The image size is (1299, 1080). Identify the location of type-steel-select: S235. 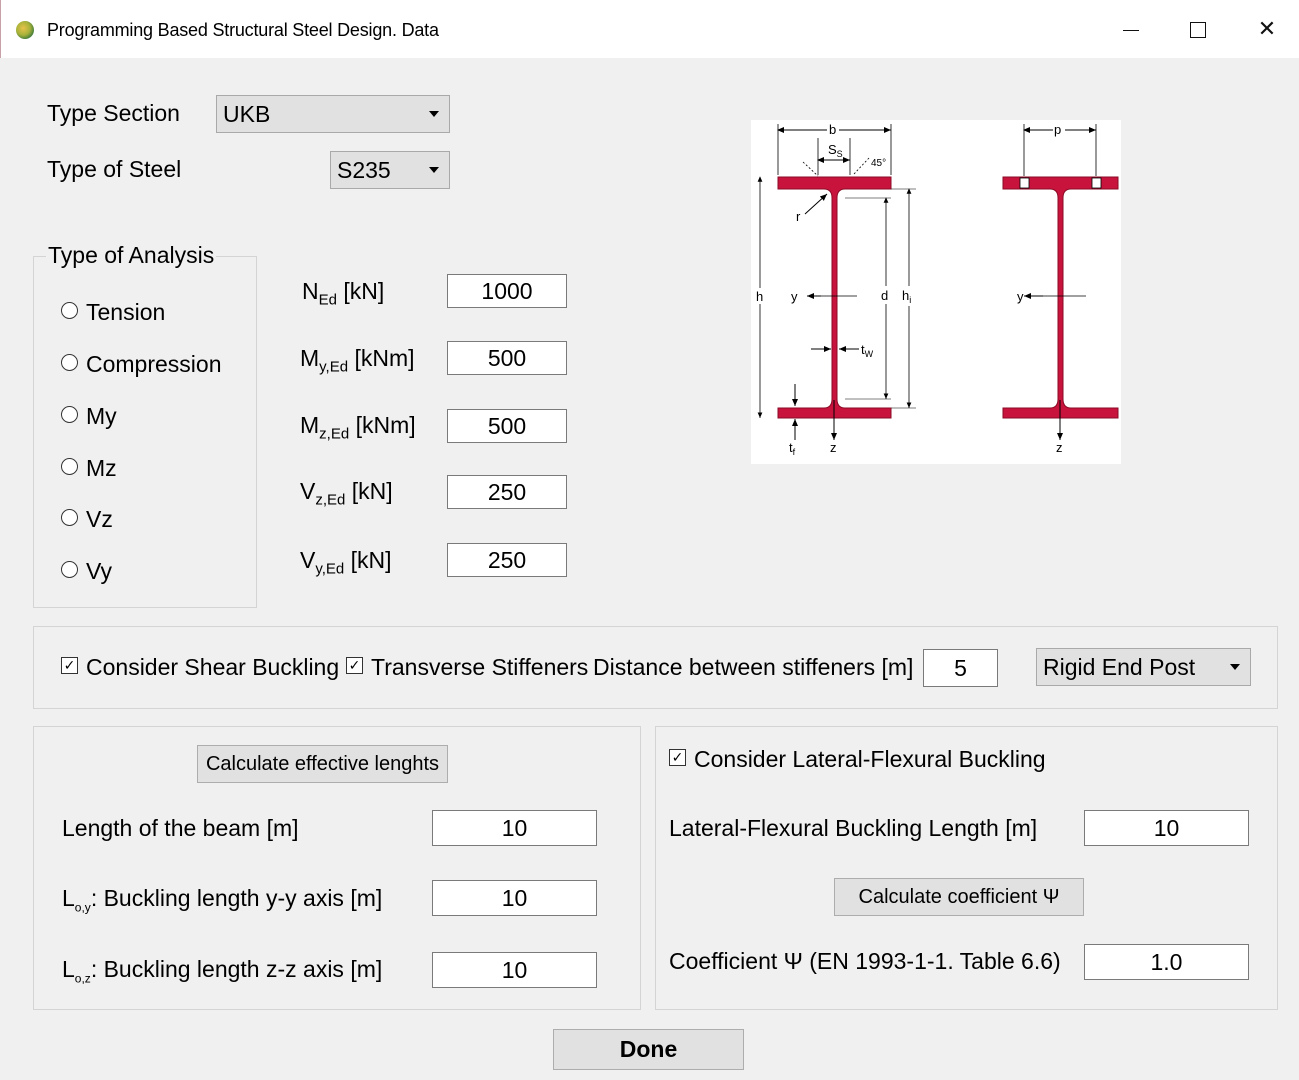
(390, 170).